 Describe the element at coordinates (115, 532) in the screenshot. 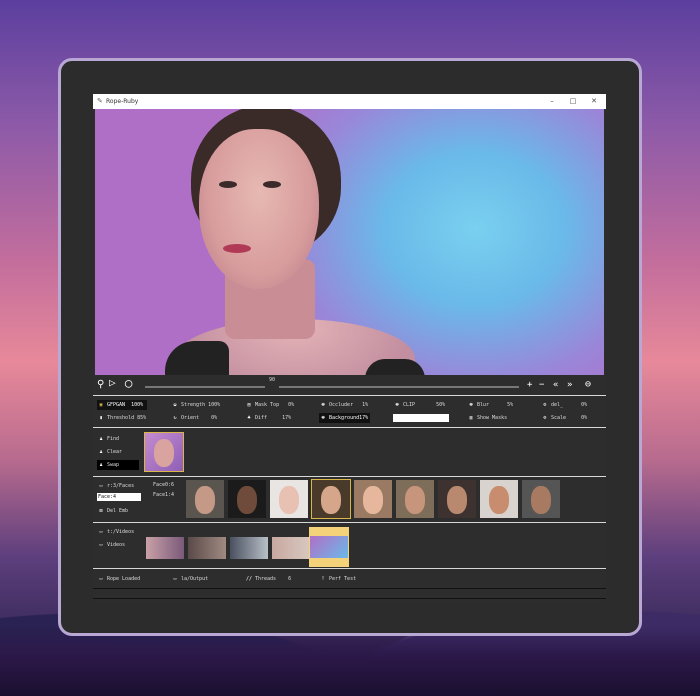

I see `videos-folder-button: ▭ t:/Videos` at that location.